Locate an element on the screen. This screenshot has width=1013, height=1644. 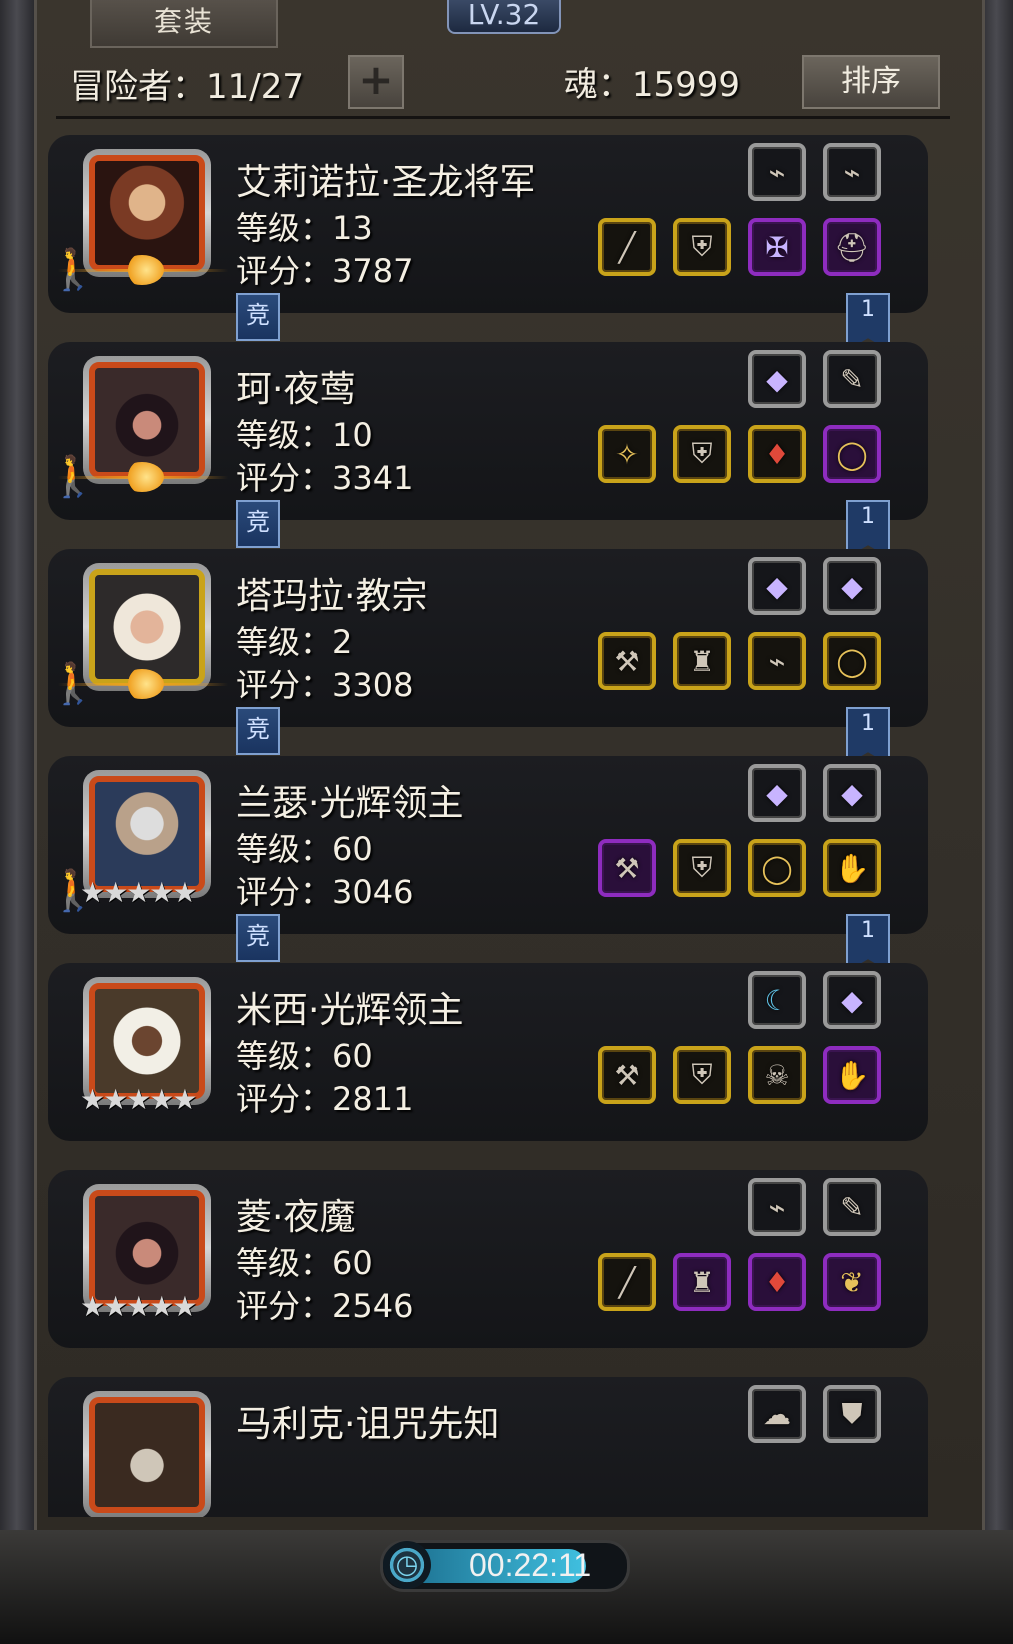
equipment-slot-bow: ☾ is located at coordinates (777, 1000).